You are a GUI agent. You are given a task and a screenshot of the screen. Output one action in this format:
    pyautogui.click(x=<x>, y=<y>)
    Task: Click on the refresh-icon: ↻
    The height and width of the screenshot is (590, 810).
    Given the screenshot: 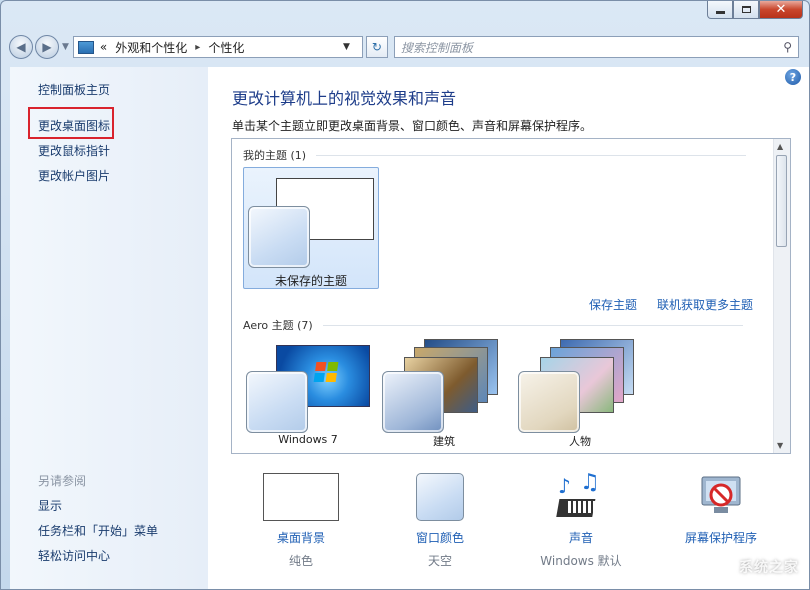 What is the action you would take?
    pyautogui.click(x=376, y=47)
    